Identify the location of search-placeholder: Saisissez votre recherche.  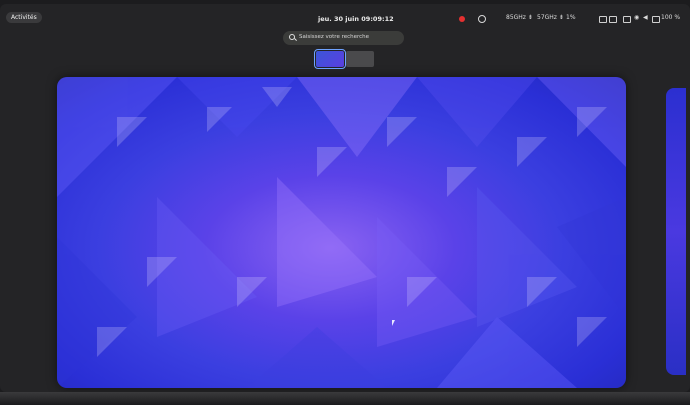
(334, 37).